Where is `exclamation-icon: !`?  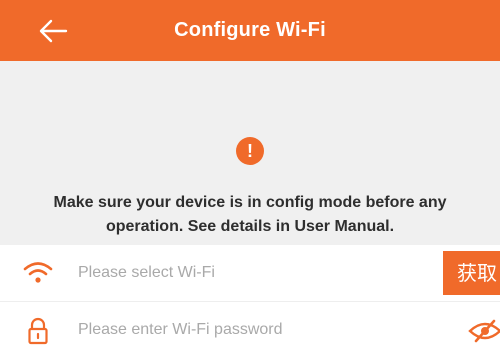
exclamation-icon: ! is located at coordinates (250, 151).